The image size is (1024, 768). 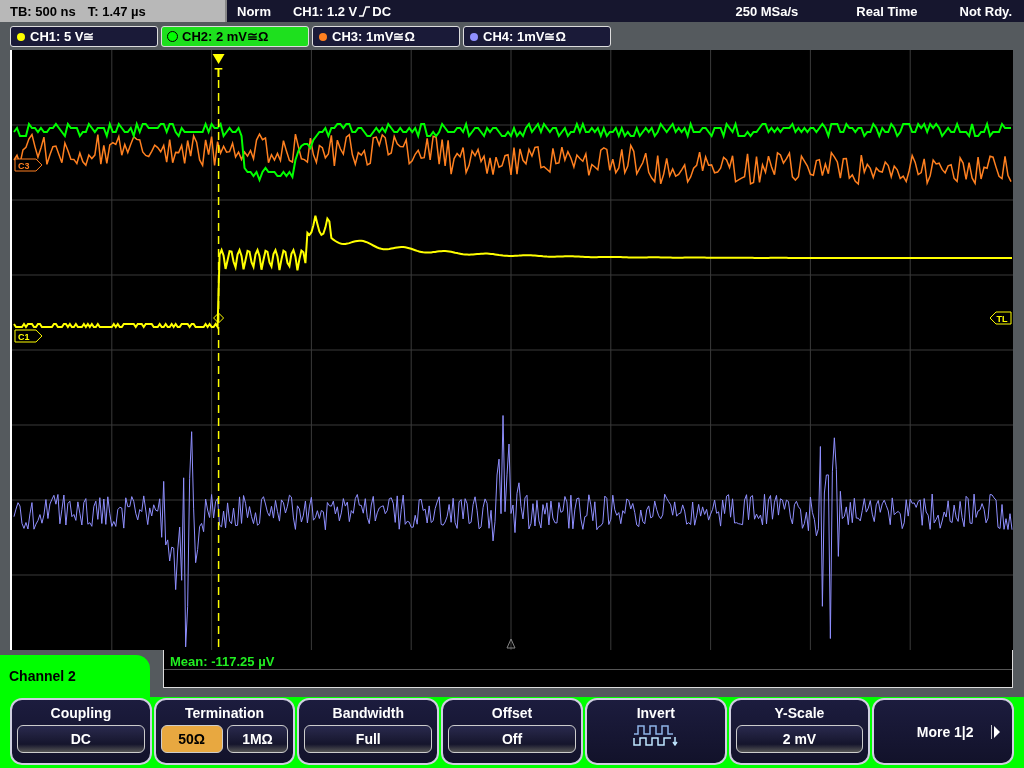 I want to click on trigger-time-readout: T: 1.47 µs, so click(x=116, y=11).